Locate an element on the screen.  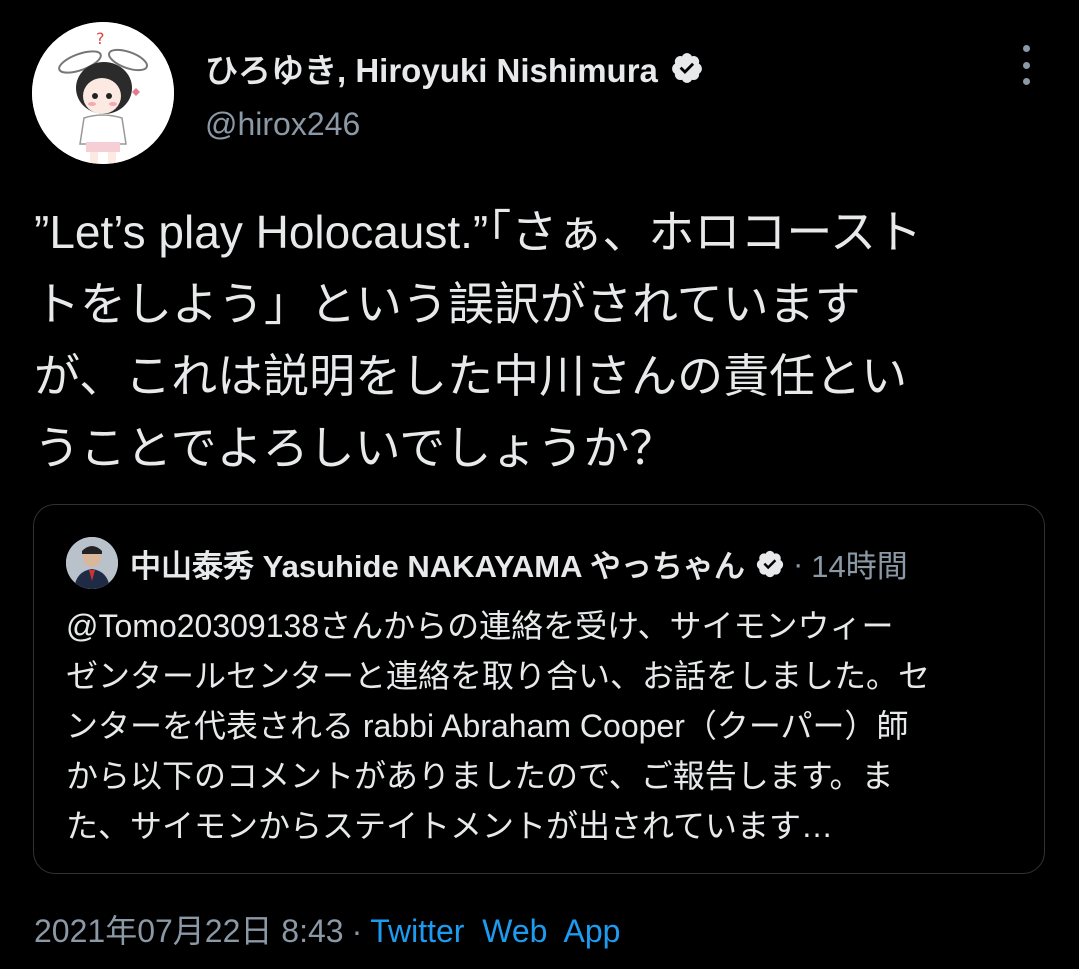
author-name-row: ひろゆき, Hiroyuki Nishimura is located at coordinates (454, 68).